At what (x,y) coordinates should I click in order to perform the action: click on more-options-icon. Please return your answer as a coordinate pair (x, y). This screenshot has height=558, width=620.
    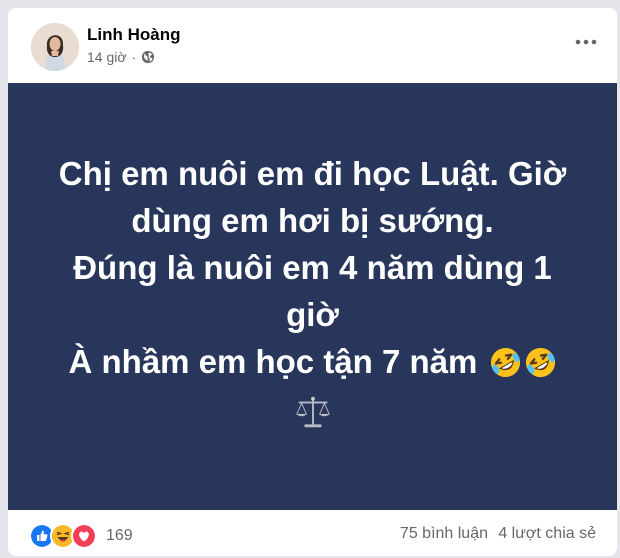
    Looking at the image, I should click on (586, 42).